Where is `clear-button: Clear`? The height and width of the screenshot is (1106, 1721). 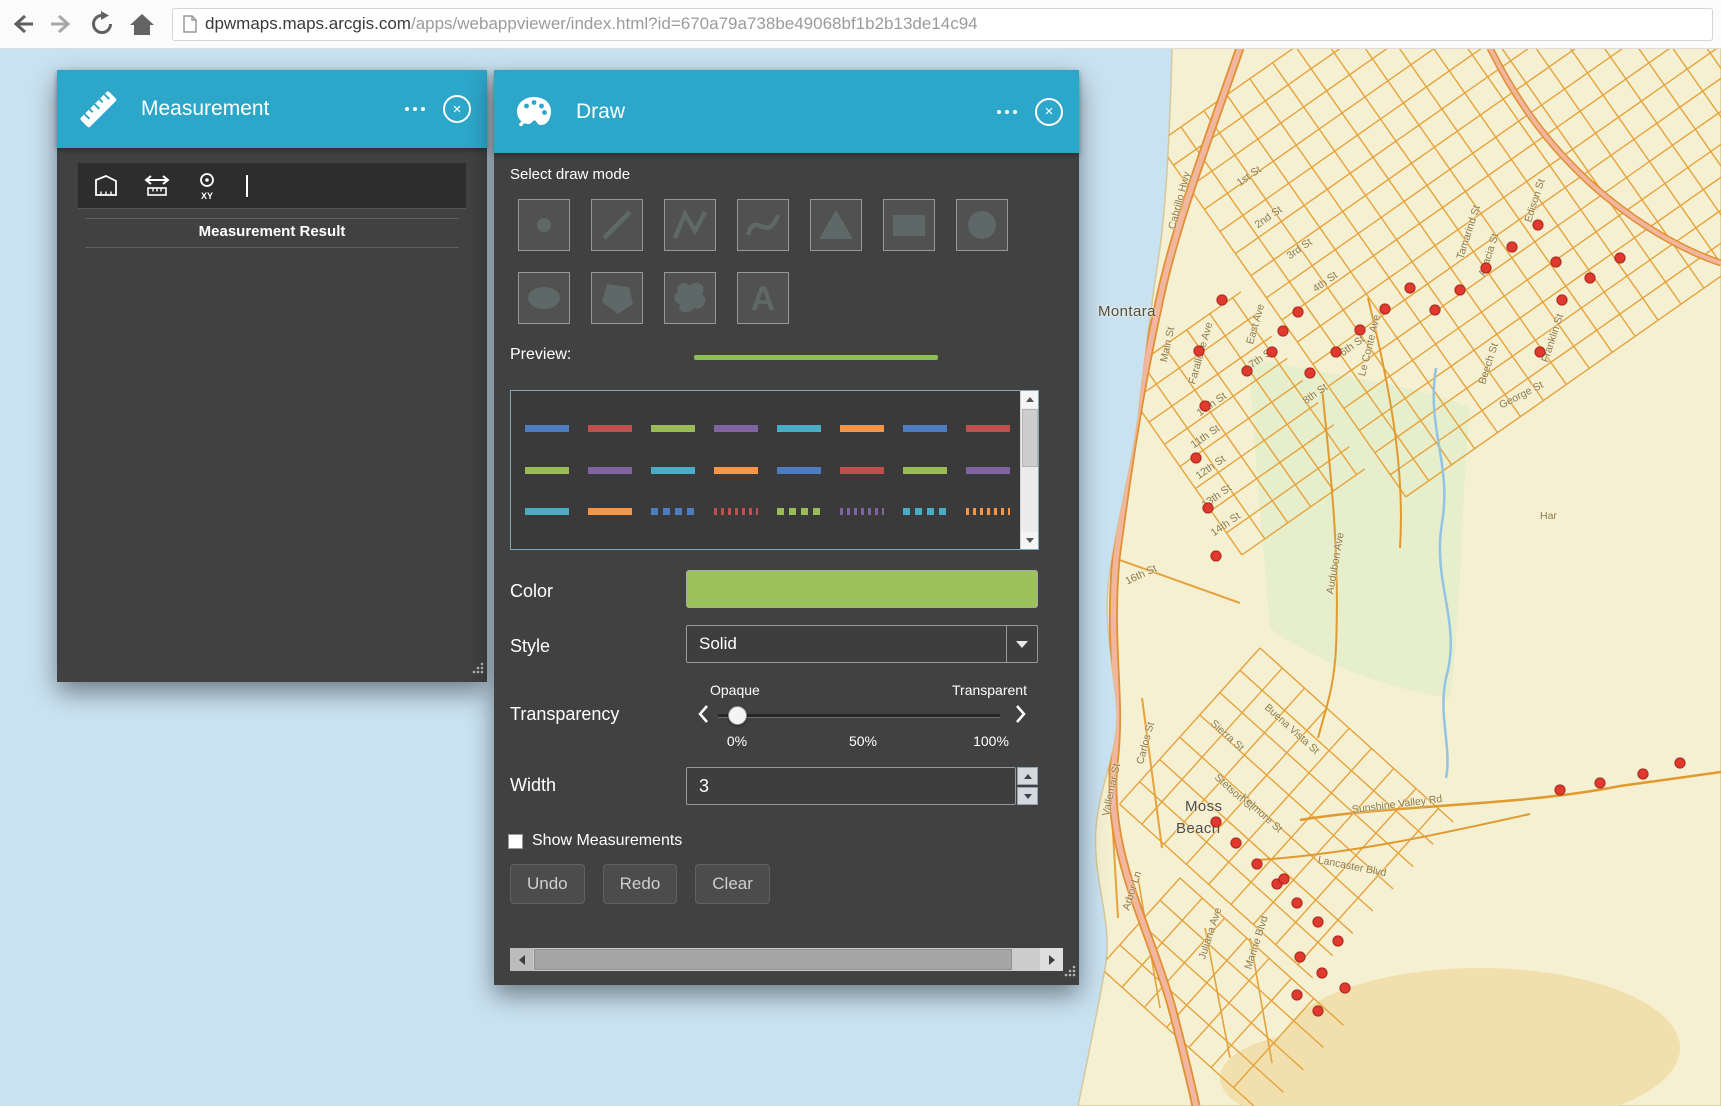
clear-button: Clear is located at coordinates (732, 884).